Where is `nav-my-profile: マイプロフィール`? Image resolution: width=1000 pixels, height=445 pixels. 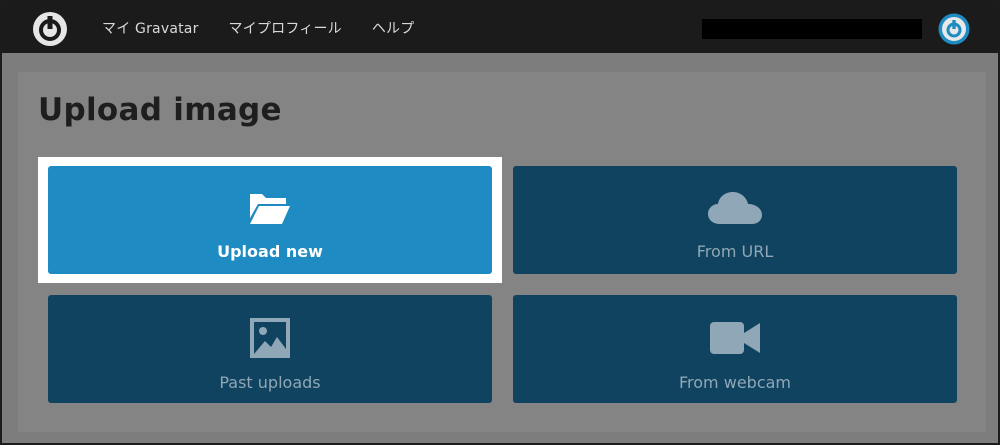 nav-my-profile: マイプロフィール is located at coordinates (285, 28).